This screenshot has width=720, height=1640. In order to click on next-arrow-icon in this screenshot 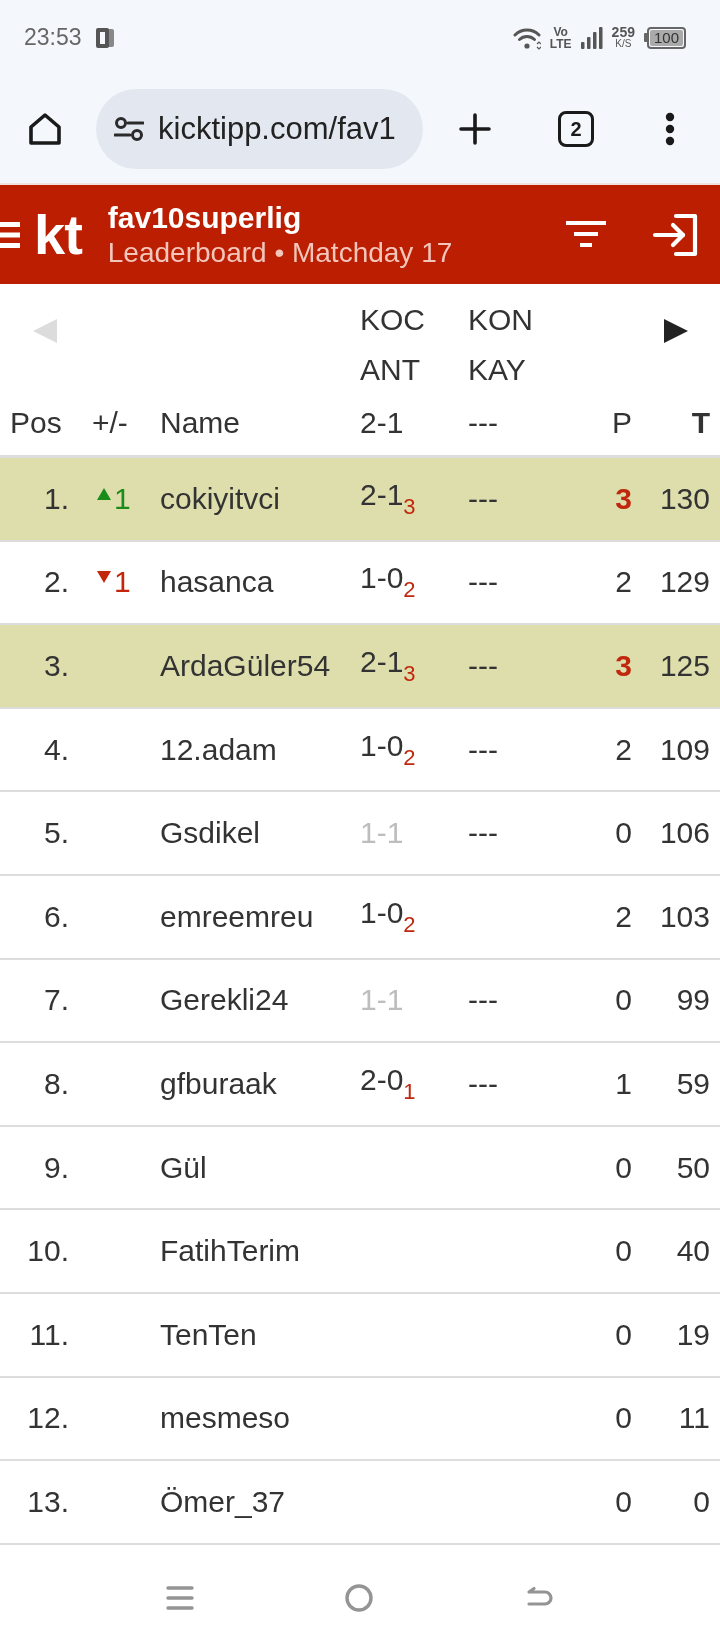, I will do `click(676, 331)`.